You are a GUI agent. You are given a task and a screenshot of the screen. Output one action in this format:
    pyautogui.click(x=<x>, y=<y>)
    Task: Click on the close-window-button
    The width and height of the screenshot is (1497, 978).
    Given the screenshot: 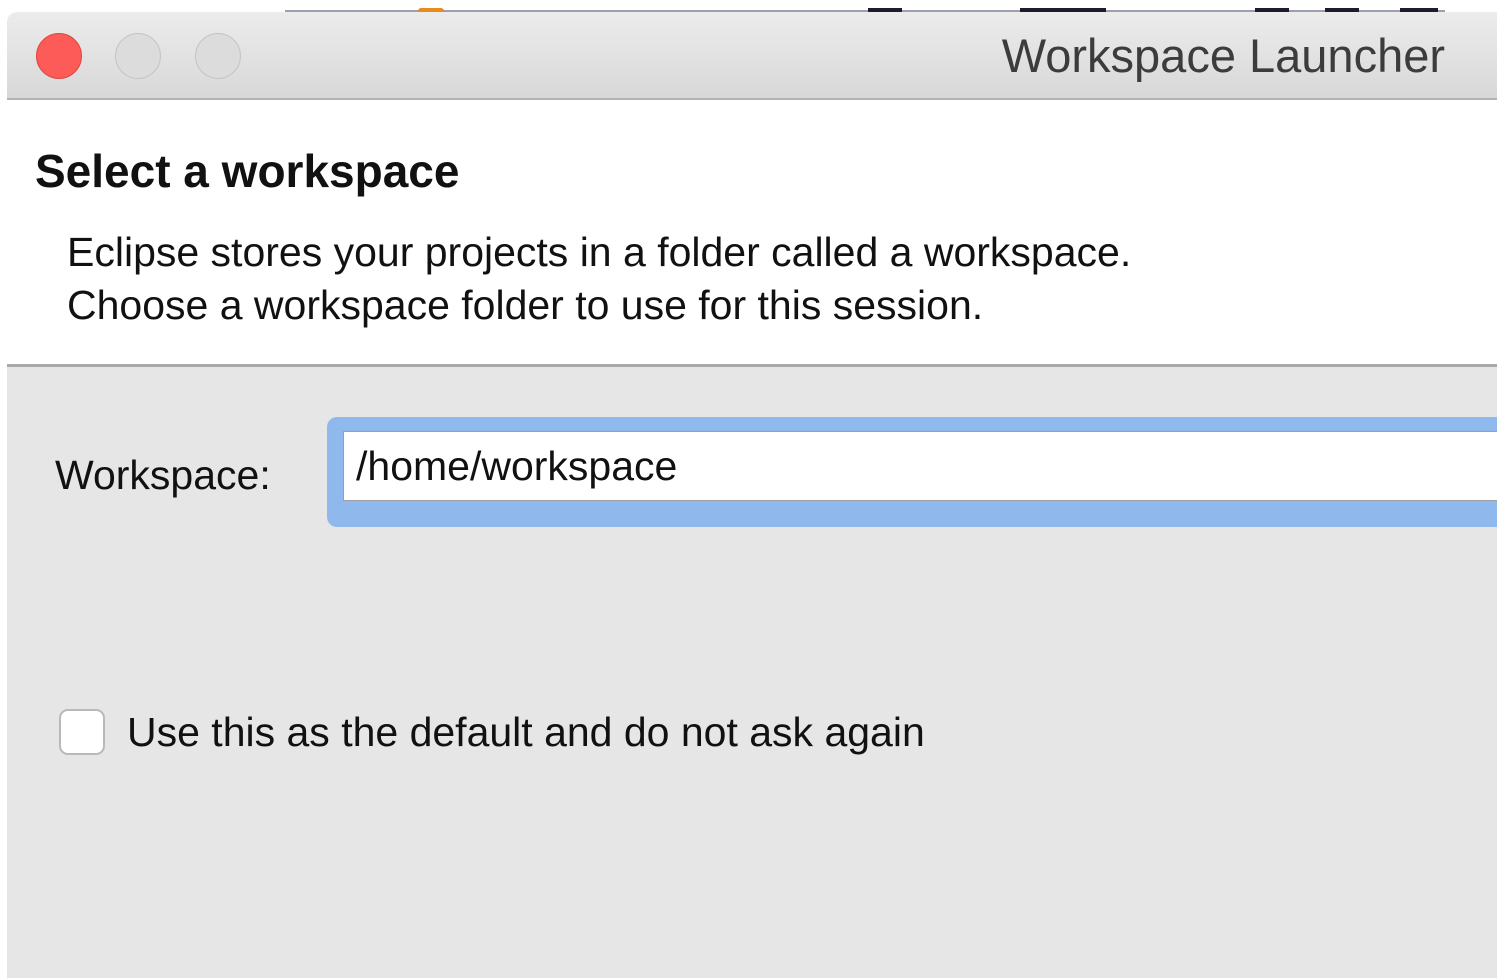 What is the action you would take?
    pyautogui.click(x=59, y=56)
    